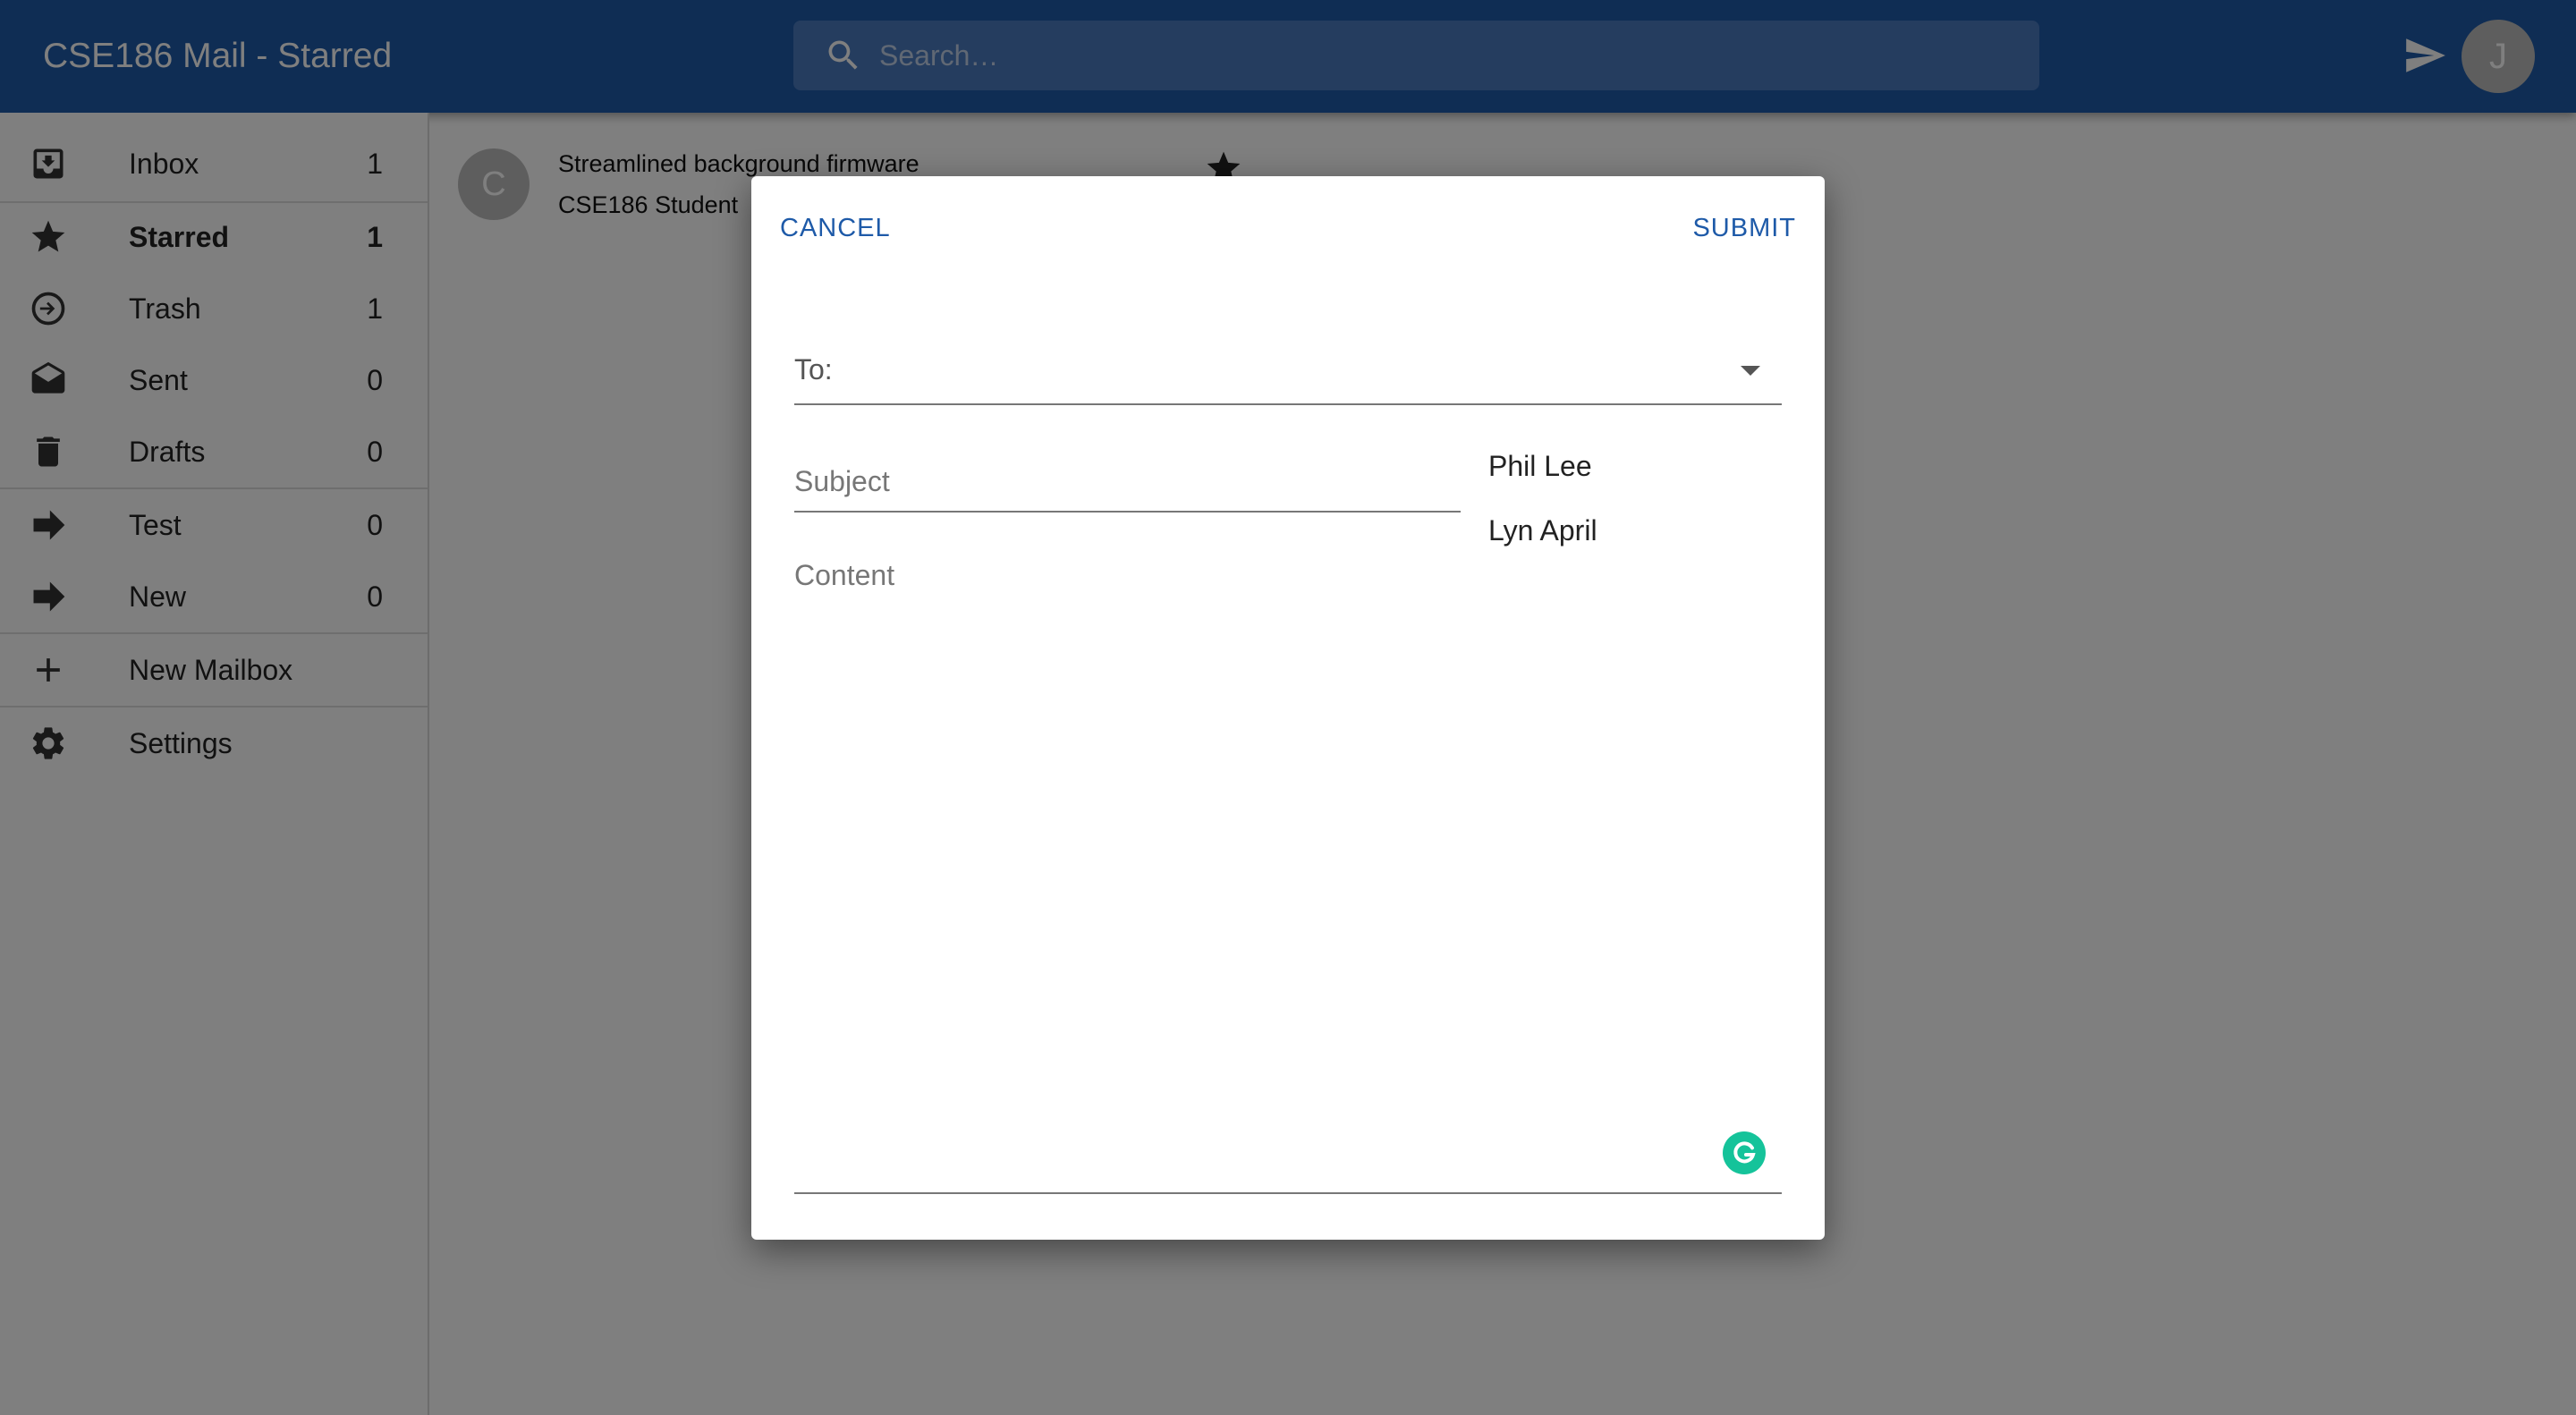  What do you see at coordinates (1288, 376) in the screenshot?
I see `to-select: To:` at bounding box center [1288, 376].